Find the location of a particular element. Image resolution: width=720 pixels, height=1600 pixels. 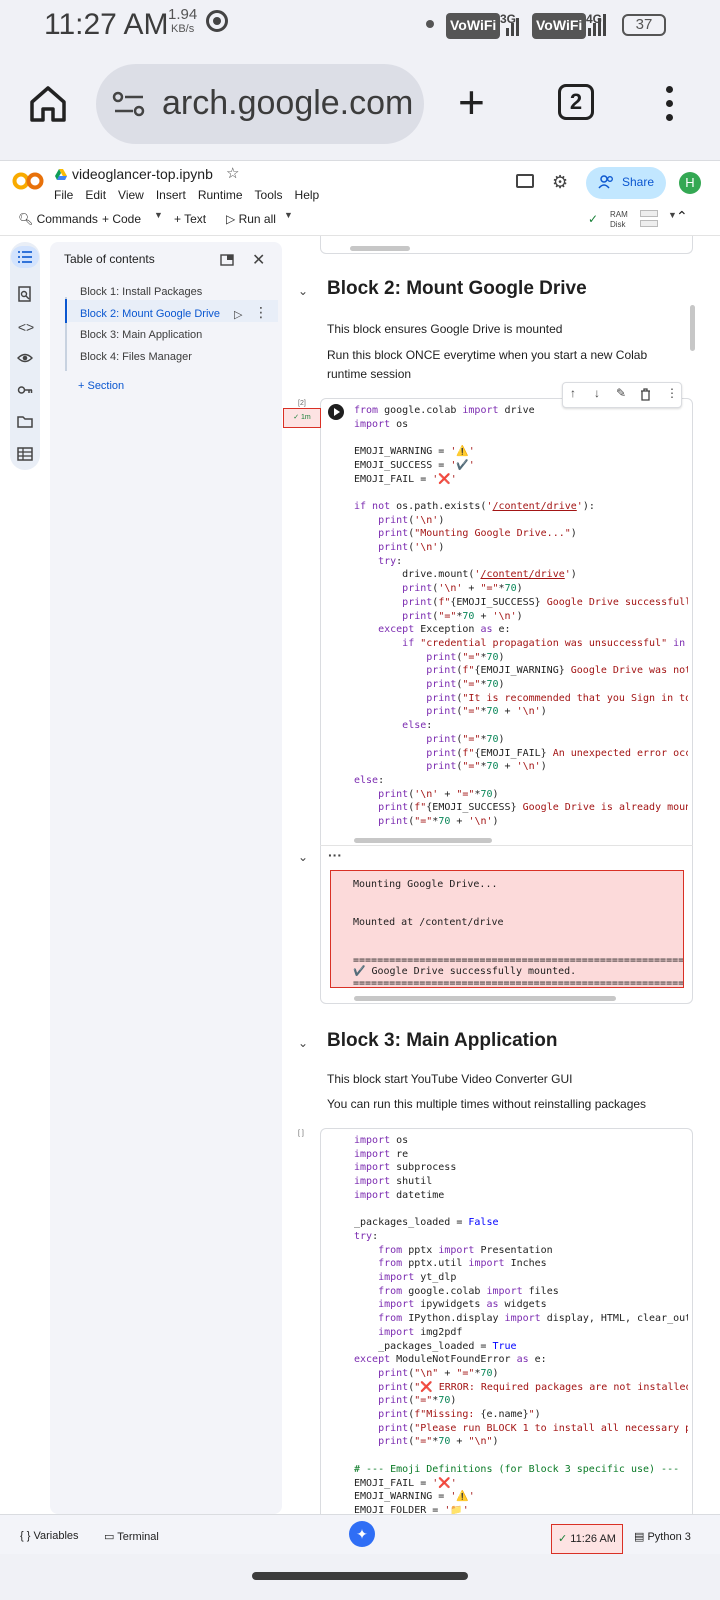

gemini-icon: ✦ is located at coordinates (362, 1534).